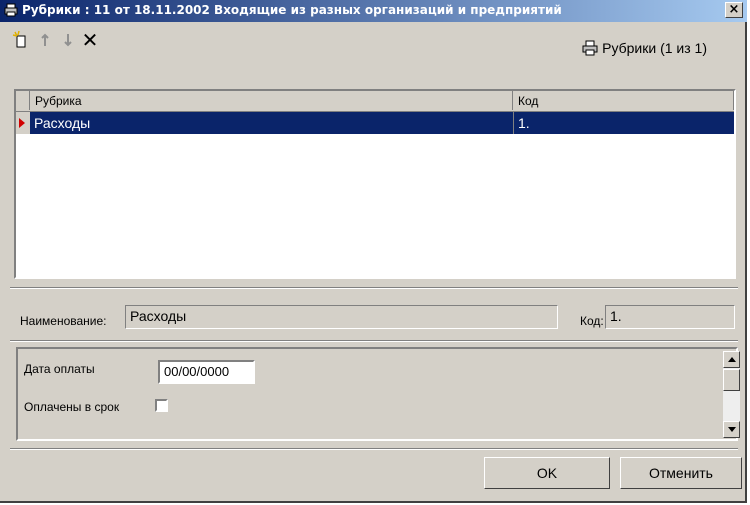 The image size is (750, 505). What do you see at coordinates (623, 123) in the screenshot?
I see `cell-code: 1.` at bounding box center [623, 123].